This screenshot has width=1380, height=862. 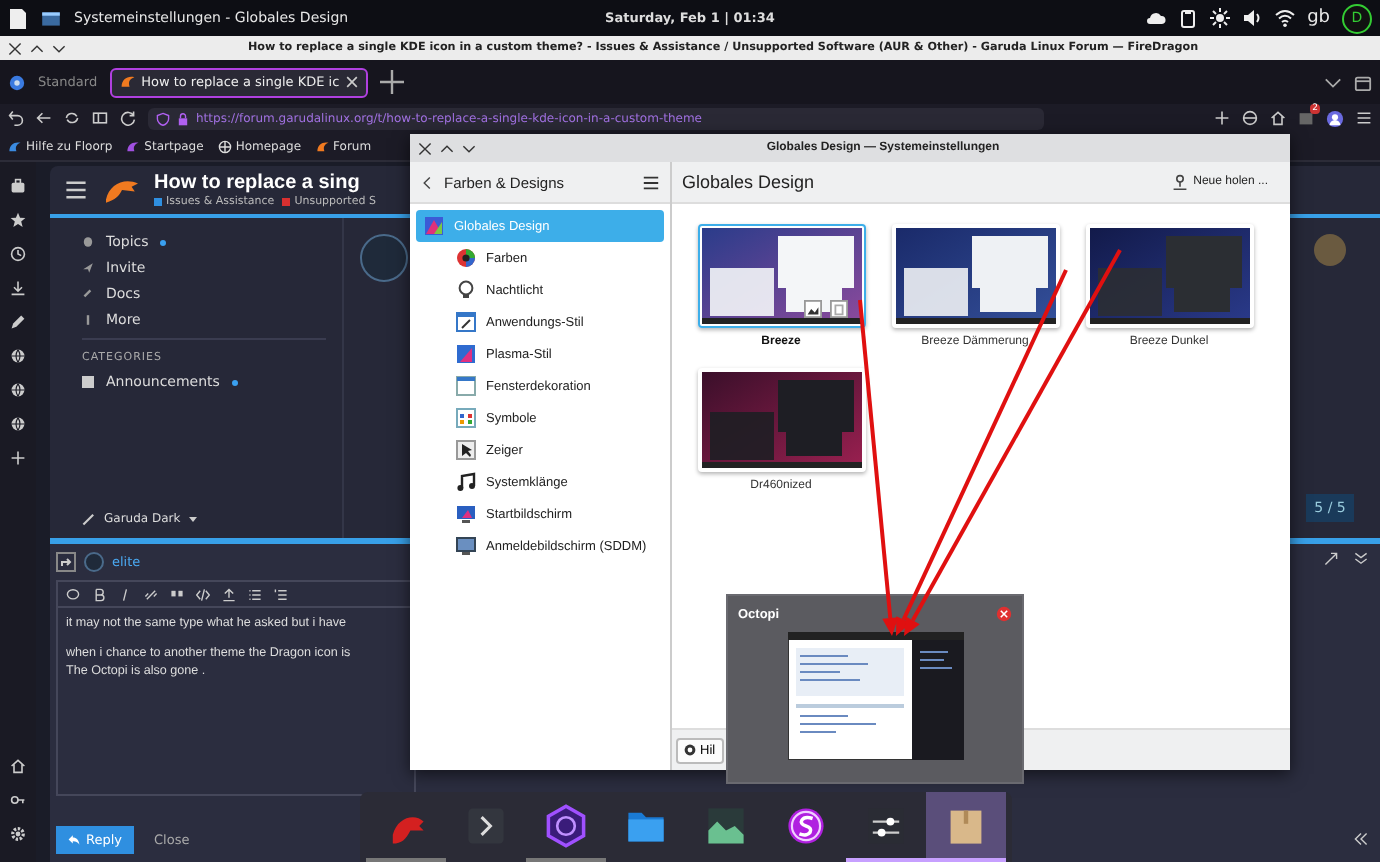 I want to click on caret-icon, so click(x=193, y=519).